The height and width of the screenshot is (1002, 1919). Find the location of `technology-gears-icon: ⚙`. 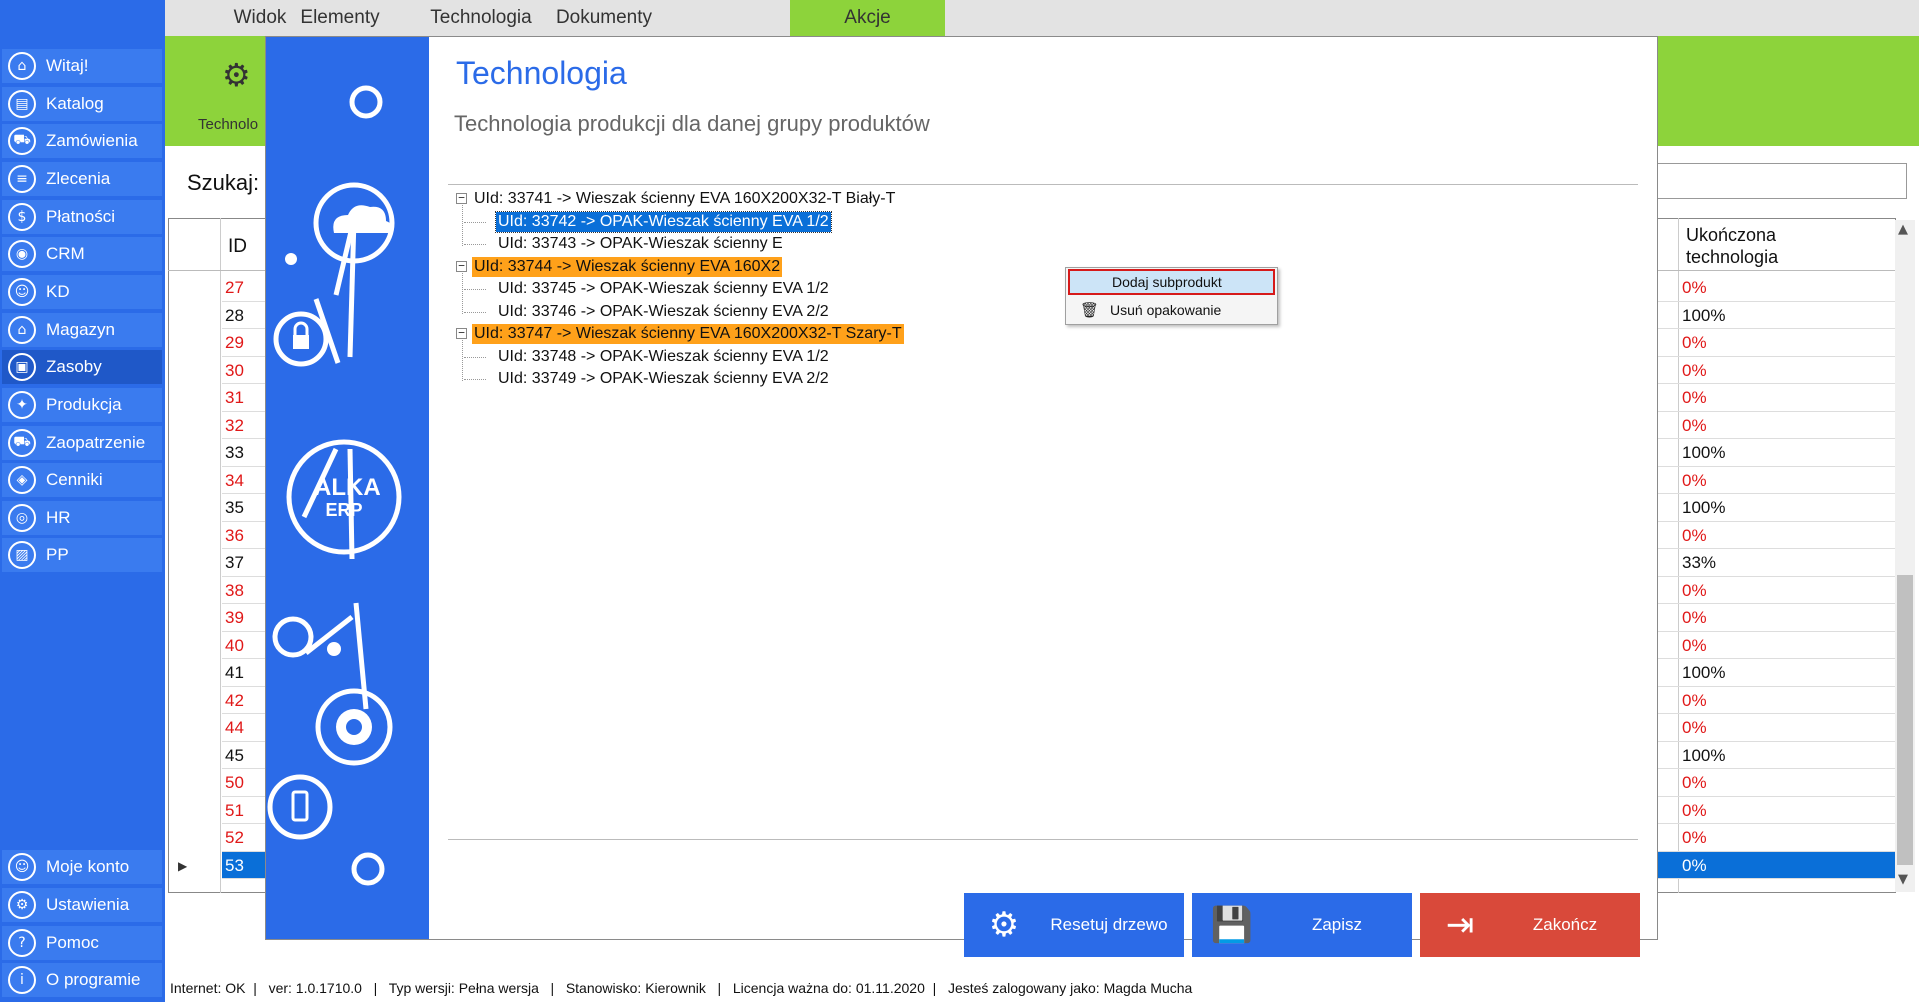

technology-gears-icon: ⚙ is located at coordinates (236, 75).